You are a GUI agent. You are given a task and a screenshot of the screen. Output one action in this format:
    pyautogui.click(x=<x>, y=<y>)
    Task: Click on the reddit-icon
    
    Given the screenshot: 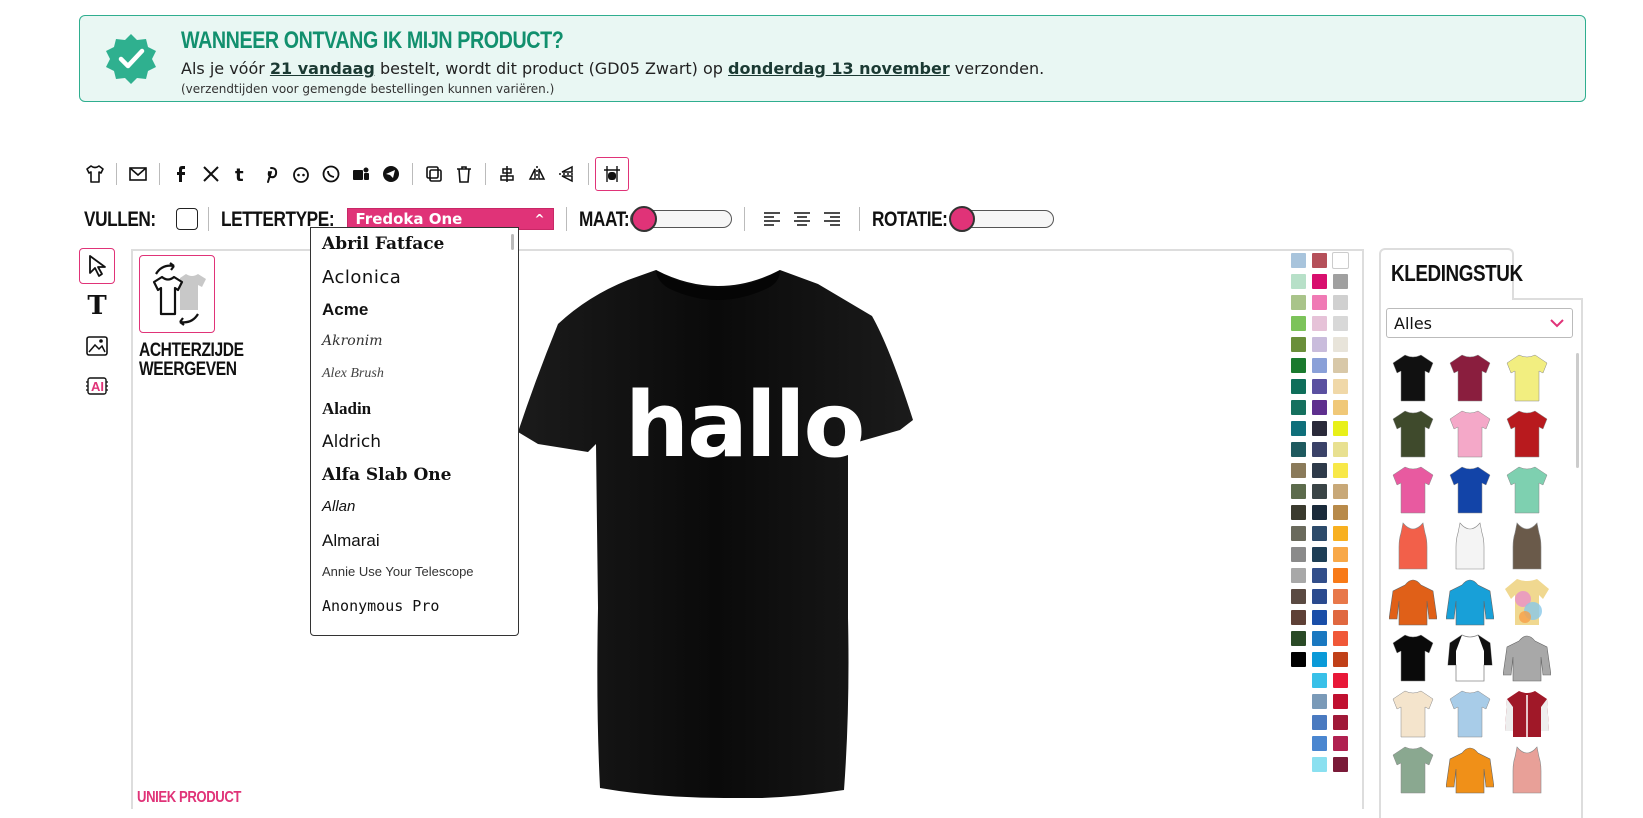 What is the action you would take?
    pyautogui.click(x=301, y=174)
    